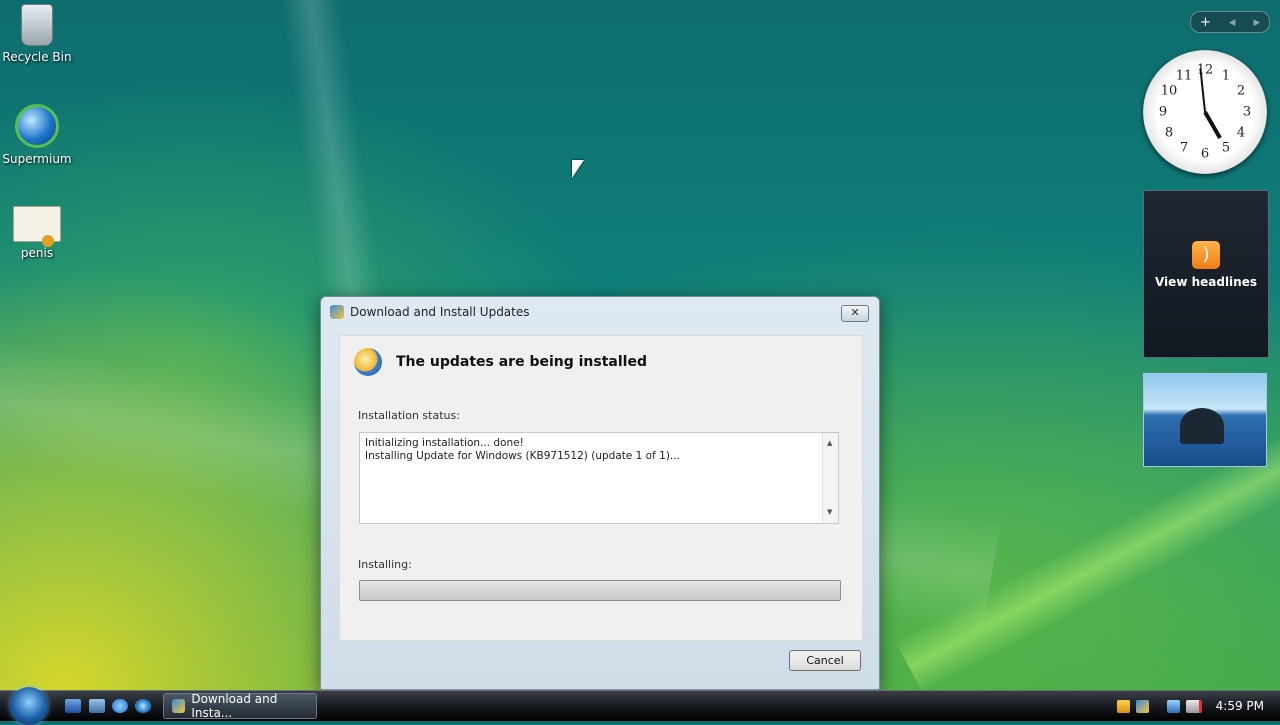 This screenshot has height=725, width=1280. What do you see at coordinates (385, 564) in the screenshot?
I see `installing-label: Installing:` at bounding box center [385, 564].